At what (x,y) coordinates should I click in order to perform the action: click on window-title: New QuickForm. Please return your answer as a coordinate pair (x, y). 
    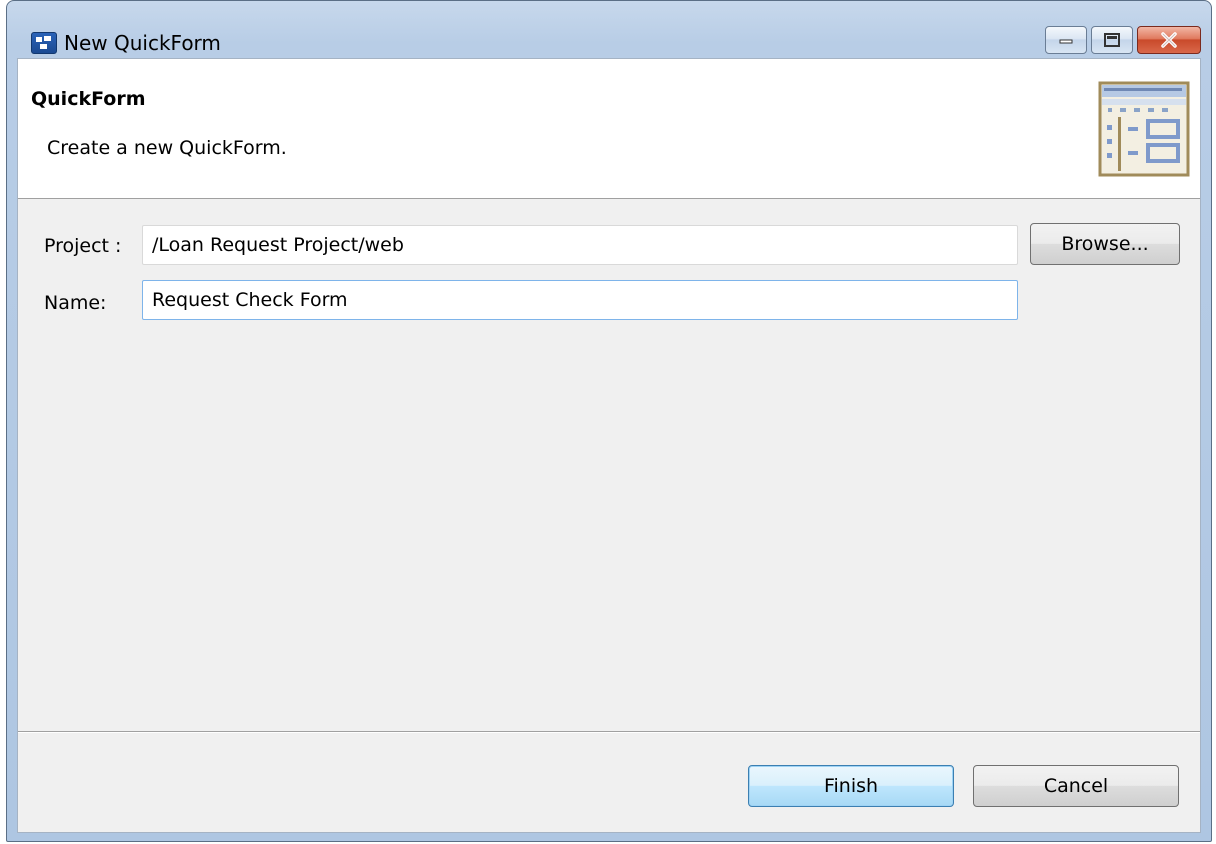
    Looking at the image, I should click on (142, 43).